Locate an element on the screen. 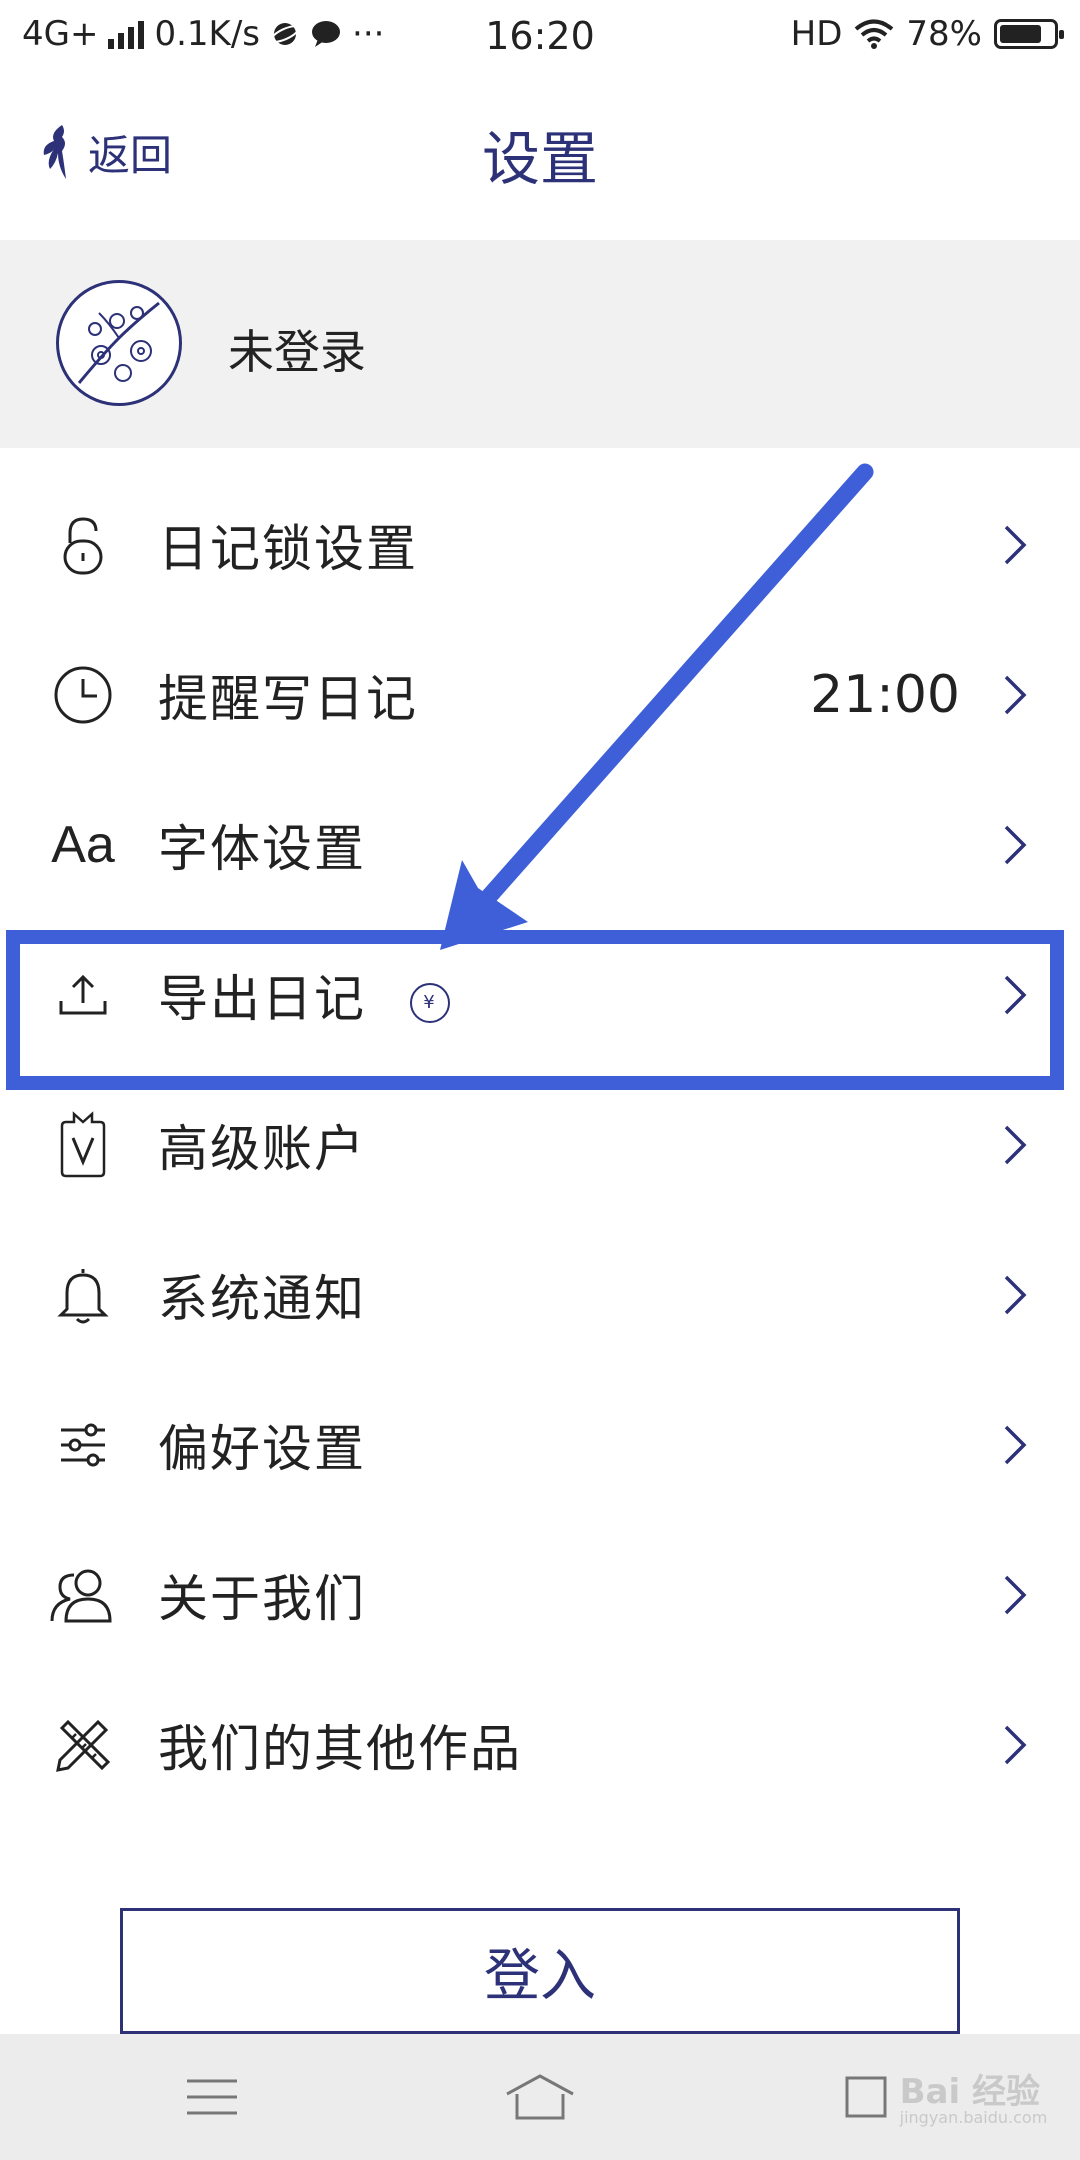 The height and width of the screenshot is (2160, 1080). home-nav-button is located at coordinates (540, 2097).